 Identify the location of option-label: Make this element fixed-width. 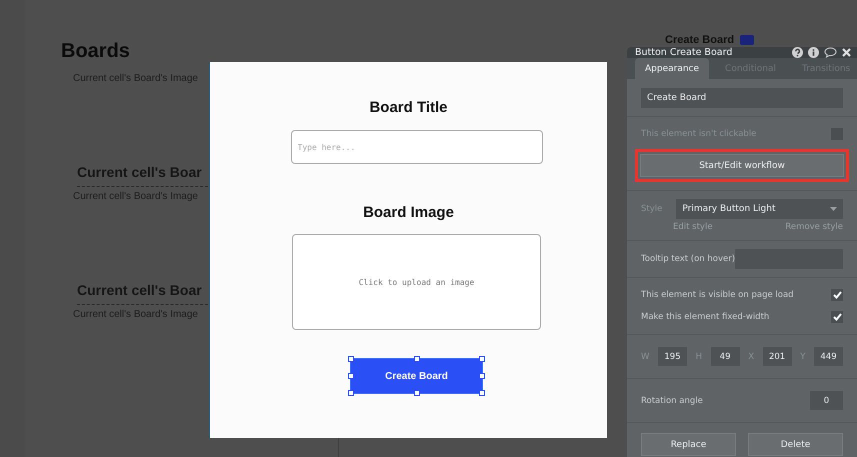
(705, 317).